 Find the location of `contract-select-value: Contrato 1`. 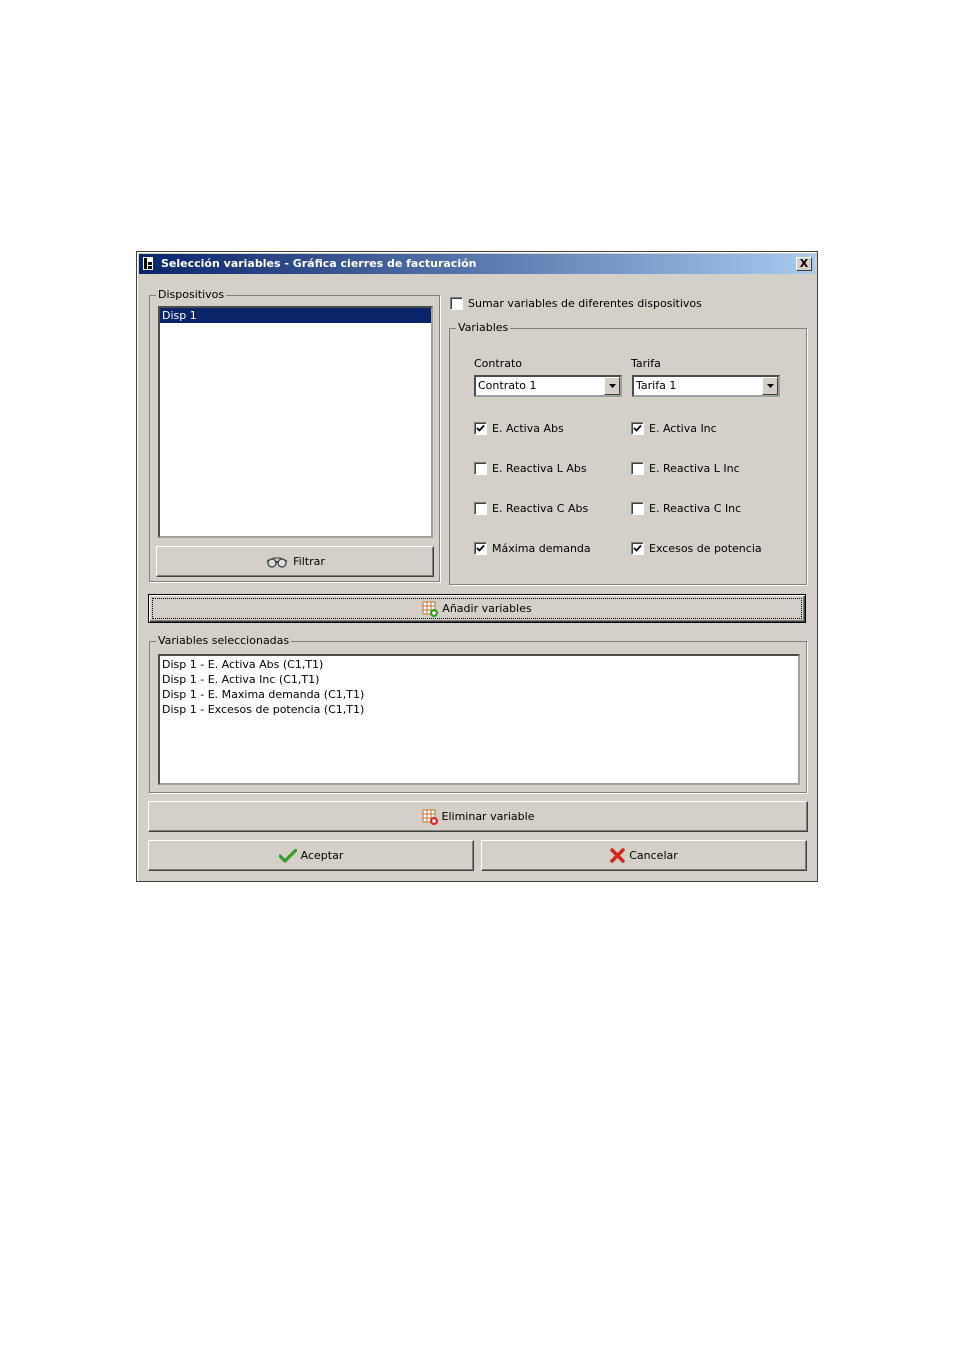

contract-select-value: Contrato 1 is located at coordinates (507, 385).